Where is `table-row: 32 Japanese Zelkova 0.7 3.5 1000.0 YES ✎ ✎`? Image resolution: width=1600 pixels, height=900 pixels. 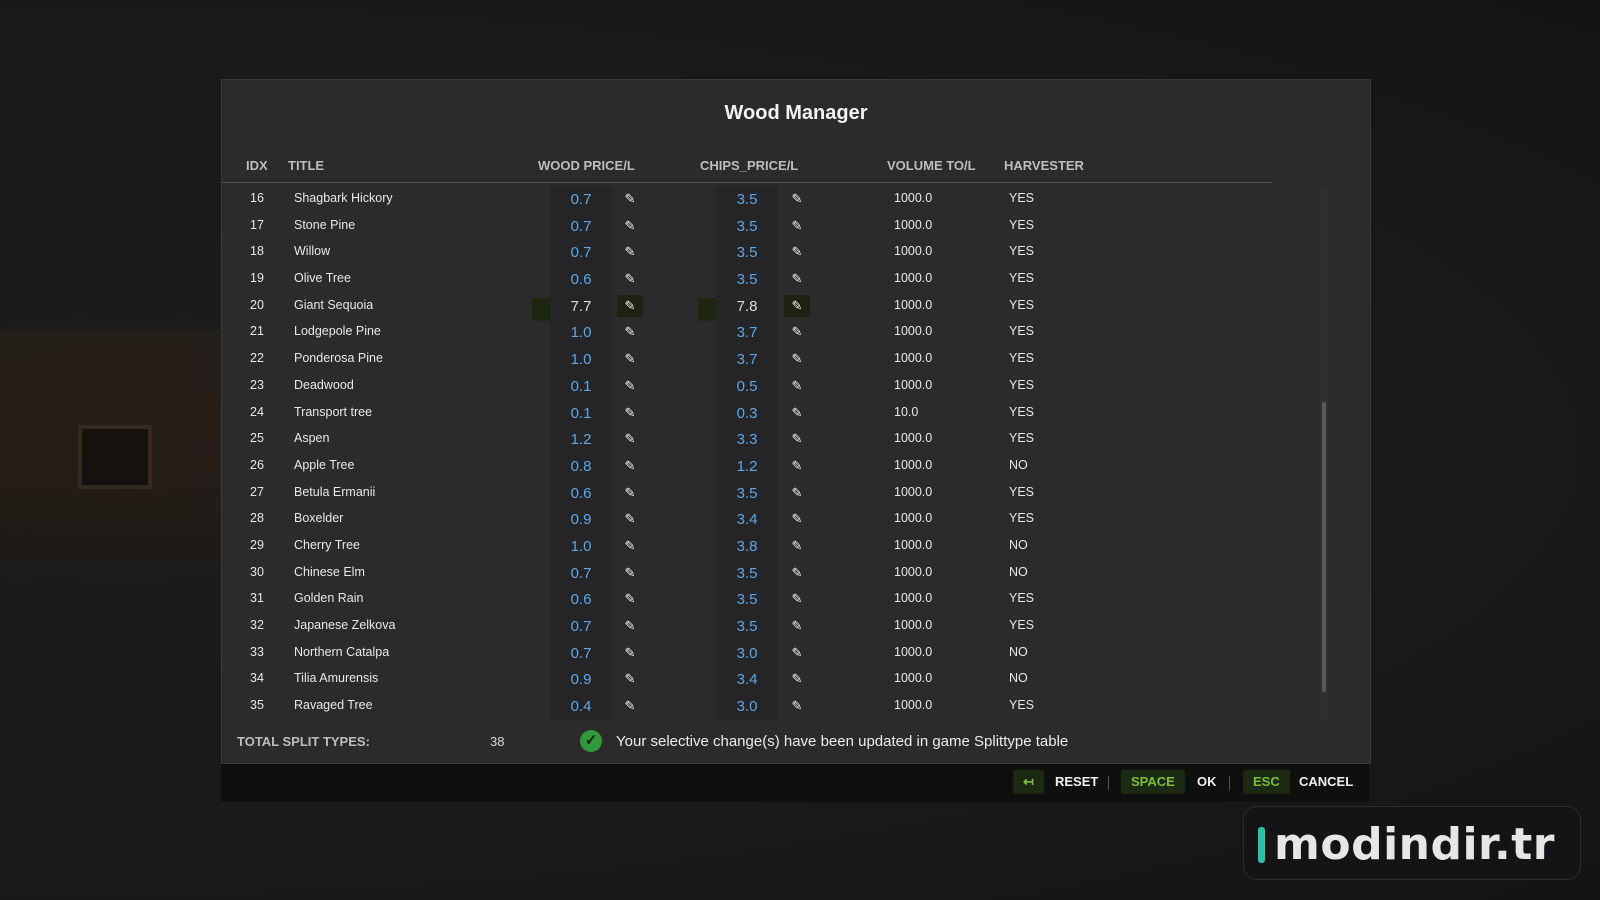
table-row: 32 Japanese Zelkova 0.7 3.5 1000.0 YES ✎ ✎ is located at coordinates (772, 626).